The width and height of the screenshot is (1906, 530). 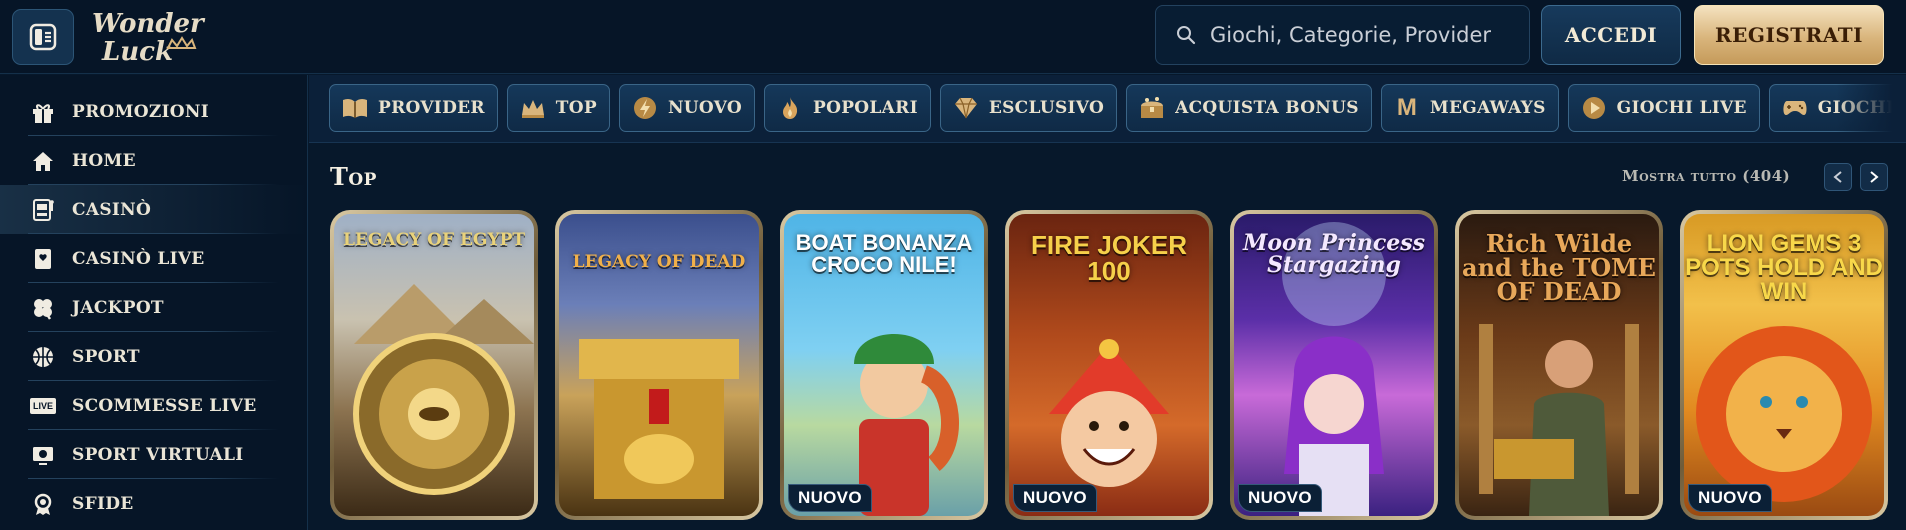 I want to click on game-thumbnail: BOAT BONANZA CROCO NILE! NUOVO, so click(x=884, y=365).